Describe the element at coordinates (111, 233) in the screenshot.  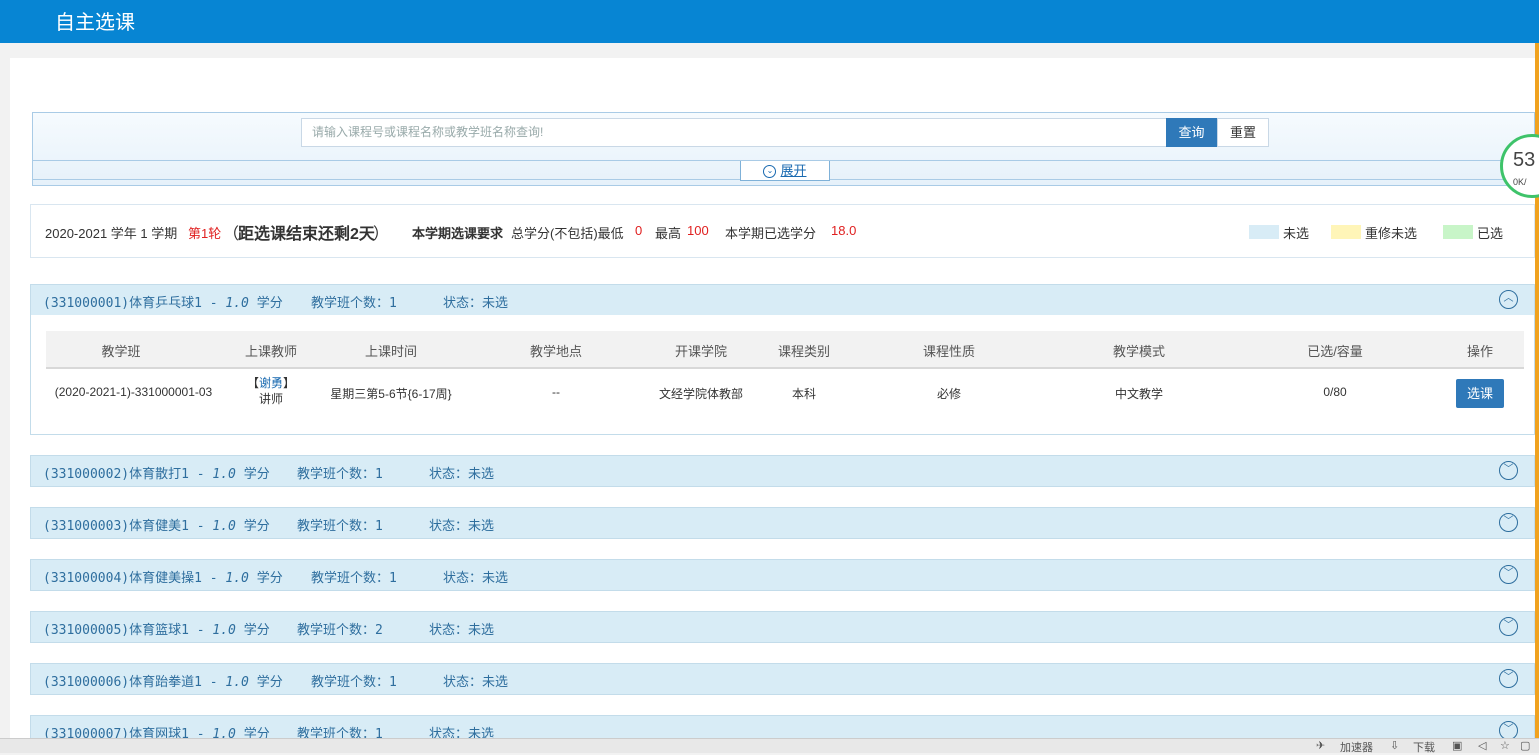
I see `semester-year: 2020-2021 学年 1 学期` at that location.